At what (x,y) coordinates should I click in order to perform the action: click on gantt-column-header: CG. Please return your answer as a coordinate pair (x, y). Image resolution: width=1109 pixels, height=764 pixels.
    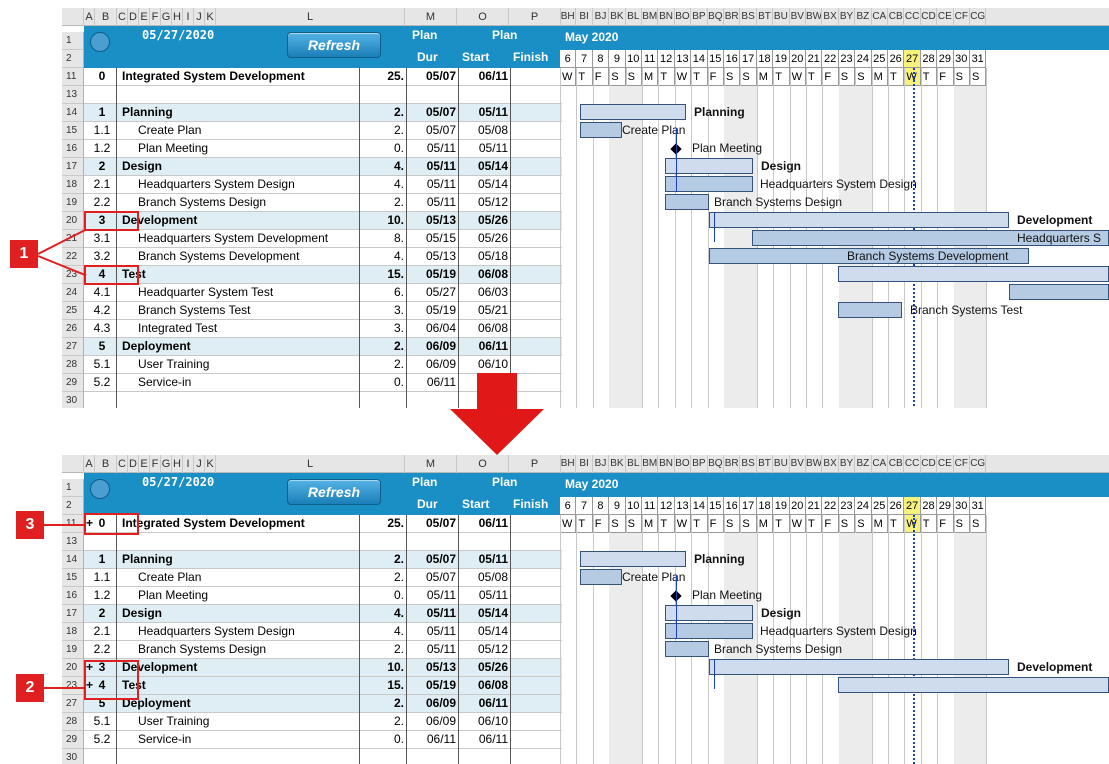
    Looking at the image, I should click on (978, 464).